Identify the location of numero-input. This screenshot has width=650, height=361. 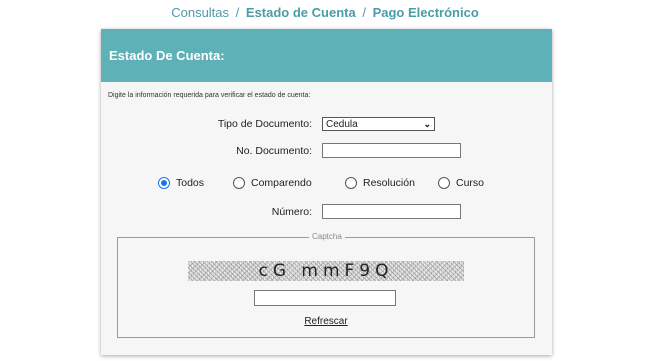
(391, 211).